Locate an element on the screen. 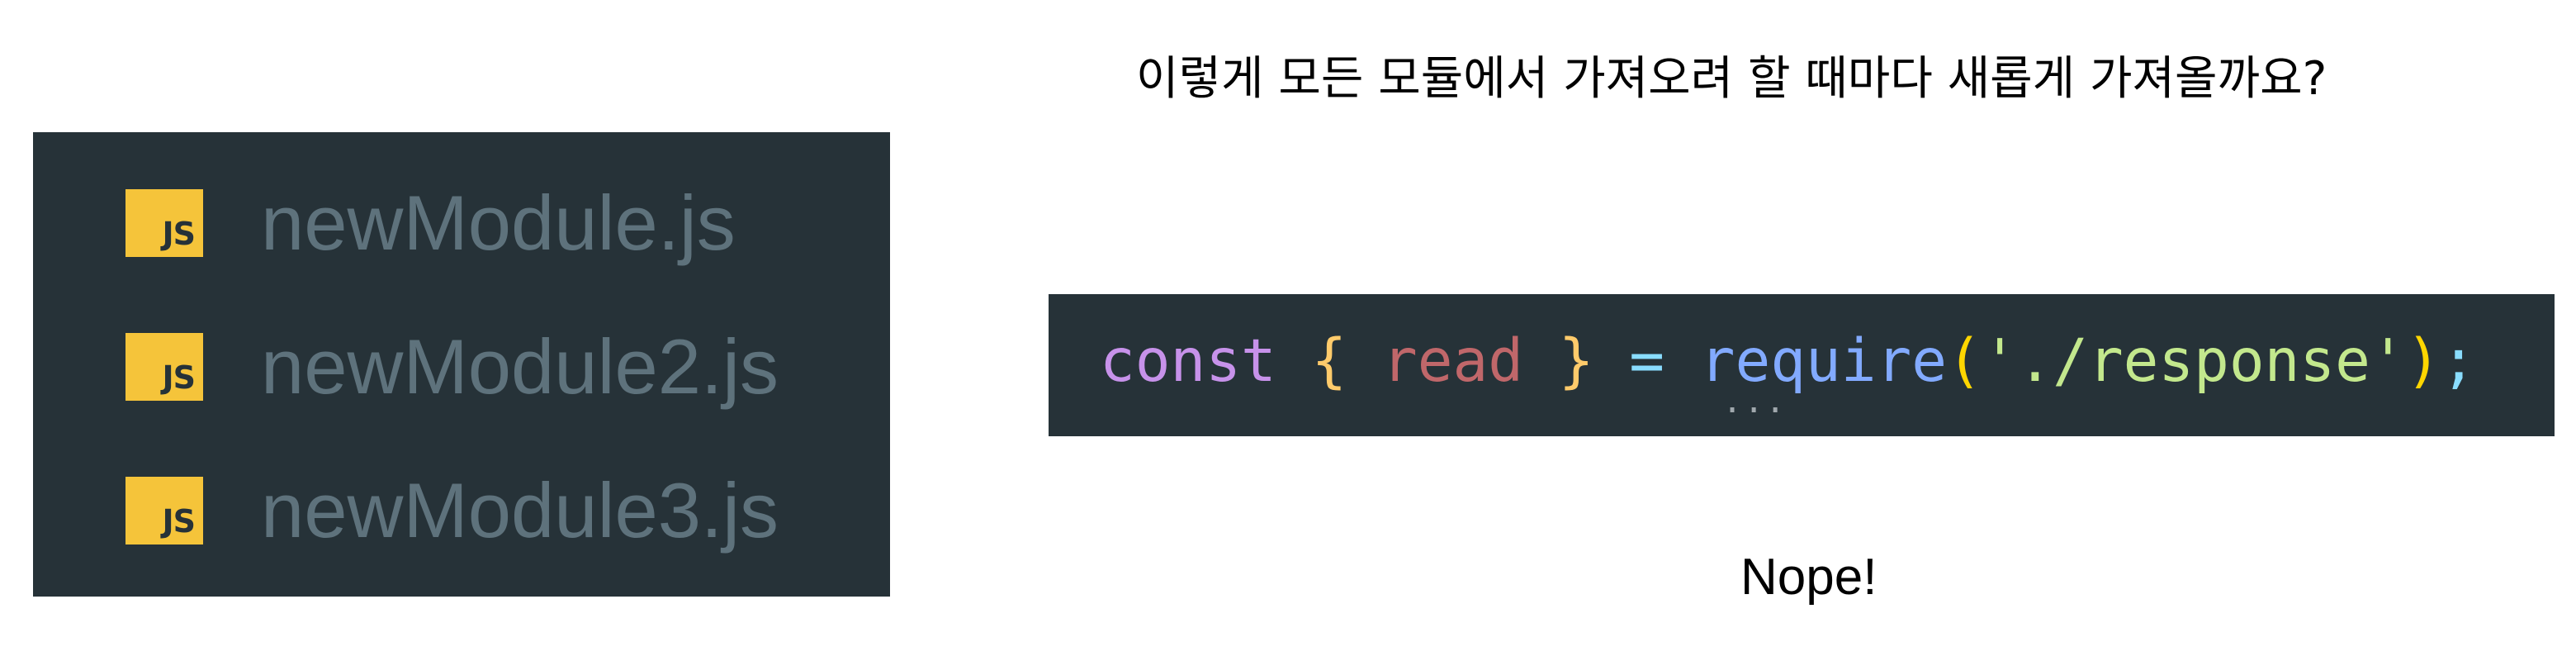 The width and height of the screenshot is (2576, 661). question-heading: 이렇게 모든 모듈에서 가져오려 할 때마다 새롭게 가져올까요? is located at coordinates (1731, 79).